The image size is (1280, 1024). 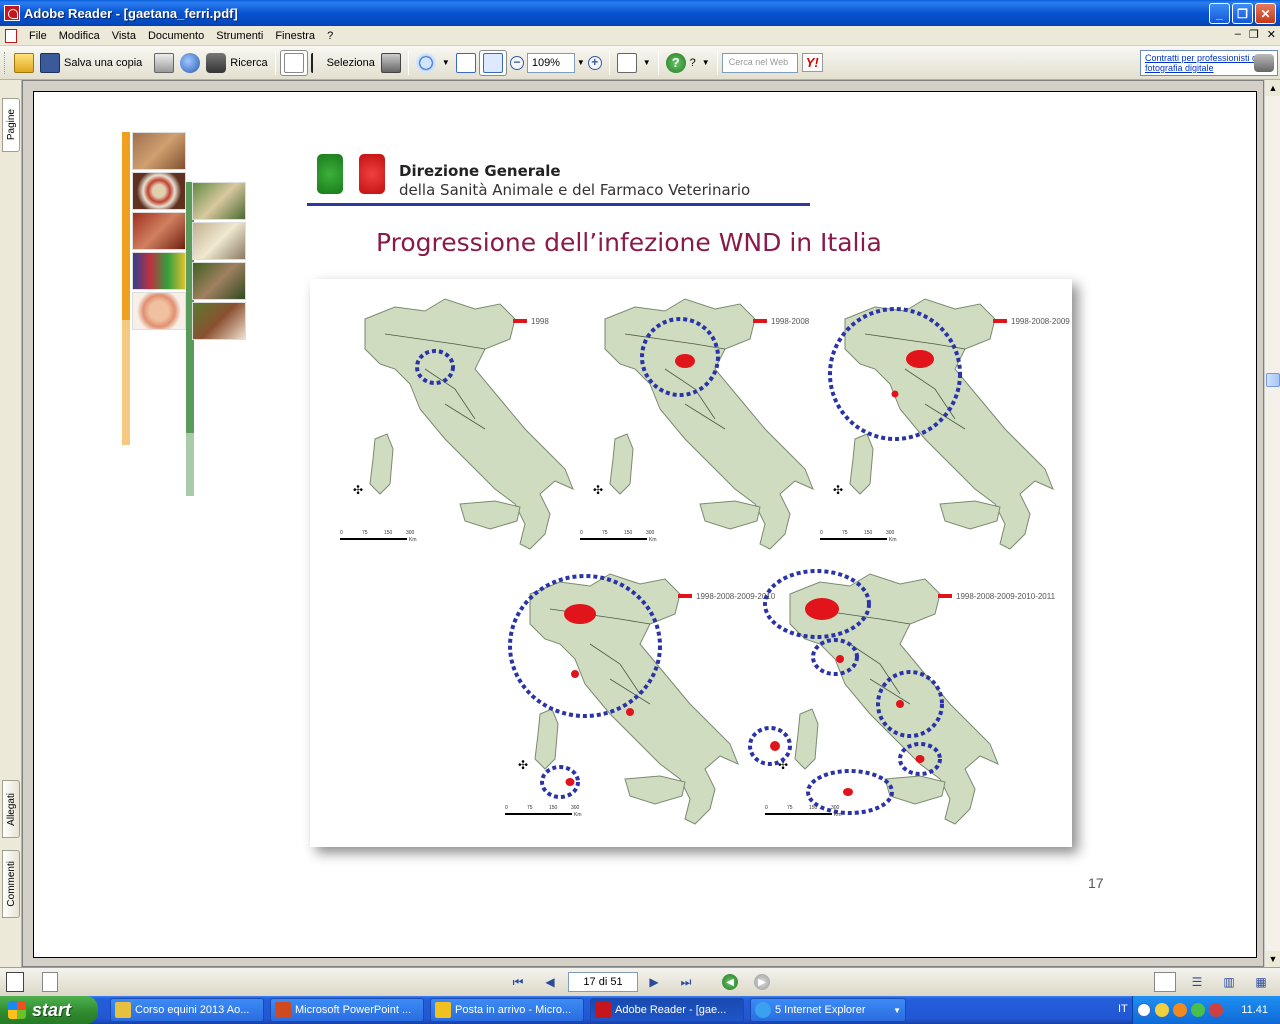 I want to click on zoom-combo: 109% ▼, so click(x=555, y=62).